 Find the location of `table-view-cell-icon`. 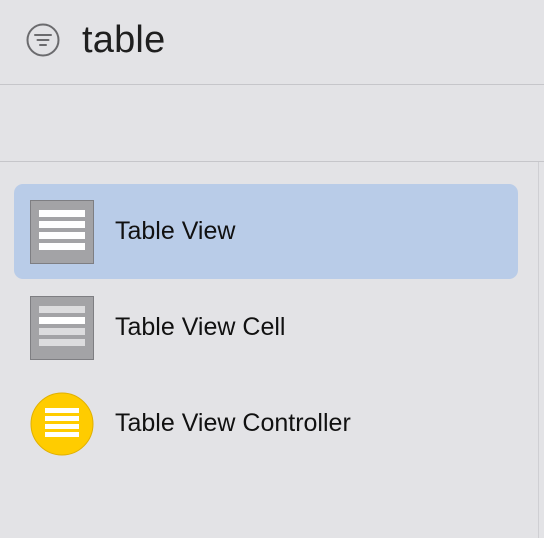

table-view-cell-icon is located at coordinates (62, 328).